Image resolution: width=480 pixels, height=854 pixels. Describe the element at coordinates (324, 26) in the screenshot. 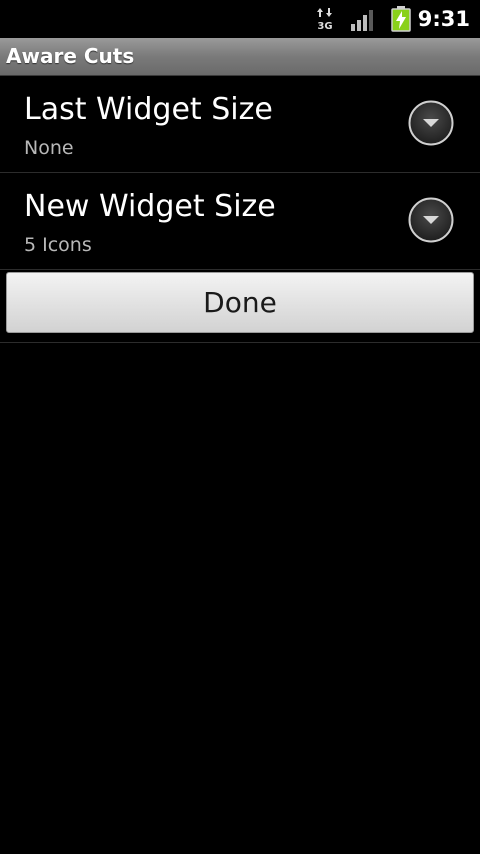

I see `svg-text: 3G` at that location.